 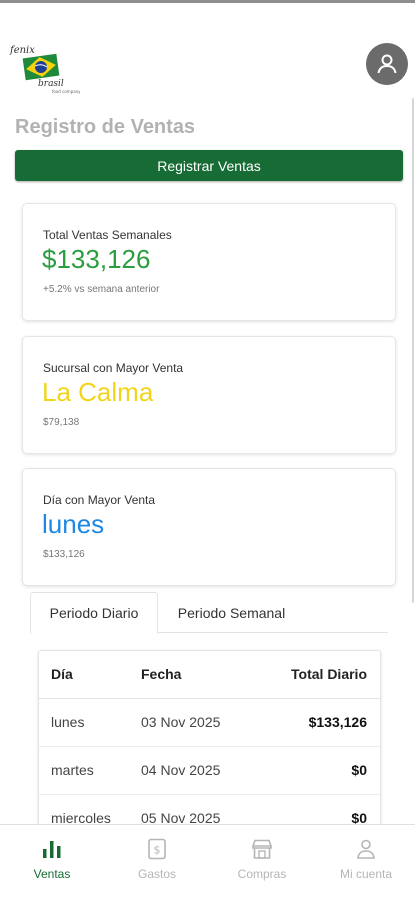 I want to click on nav-label: Mi cuenta, so click(x=366, y=874).